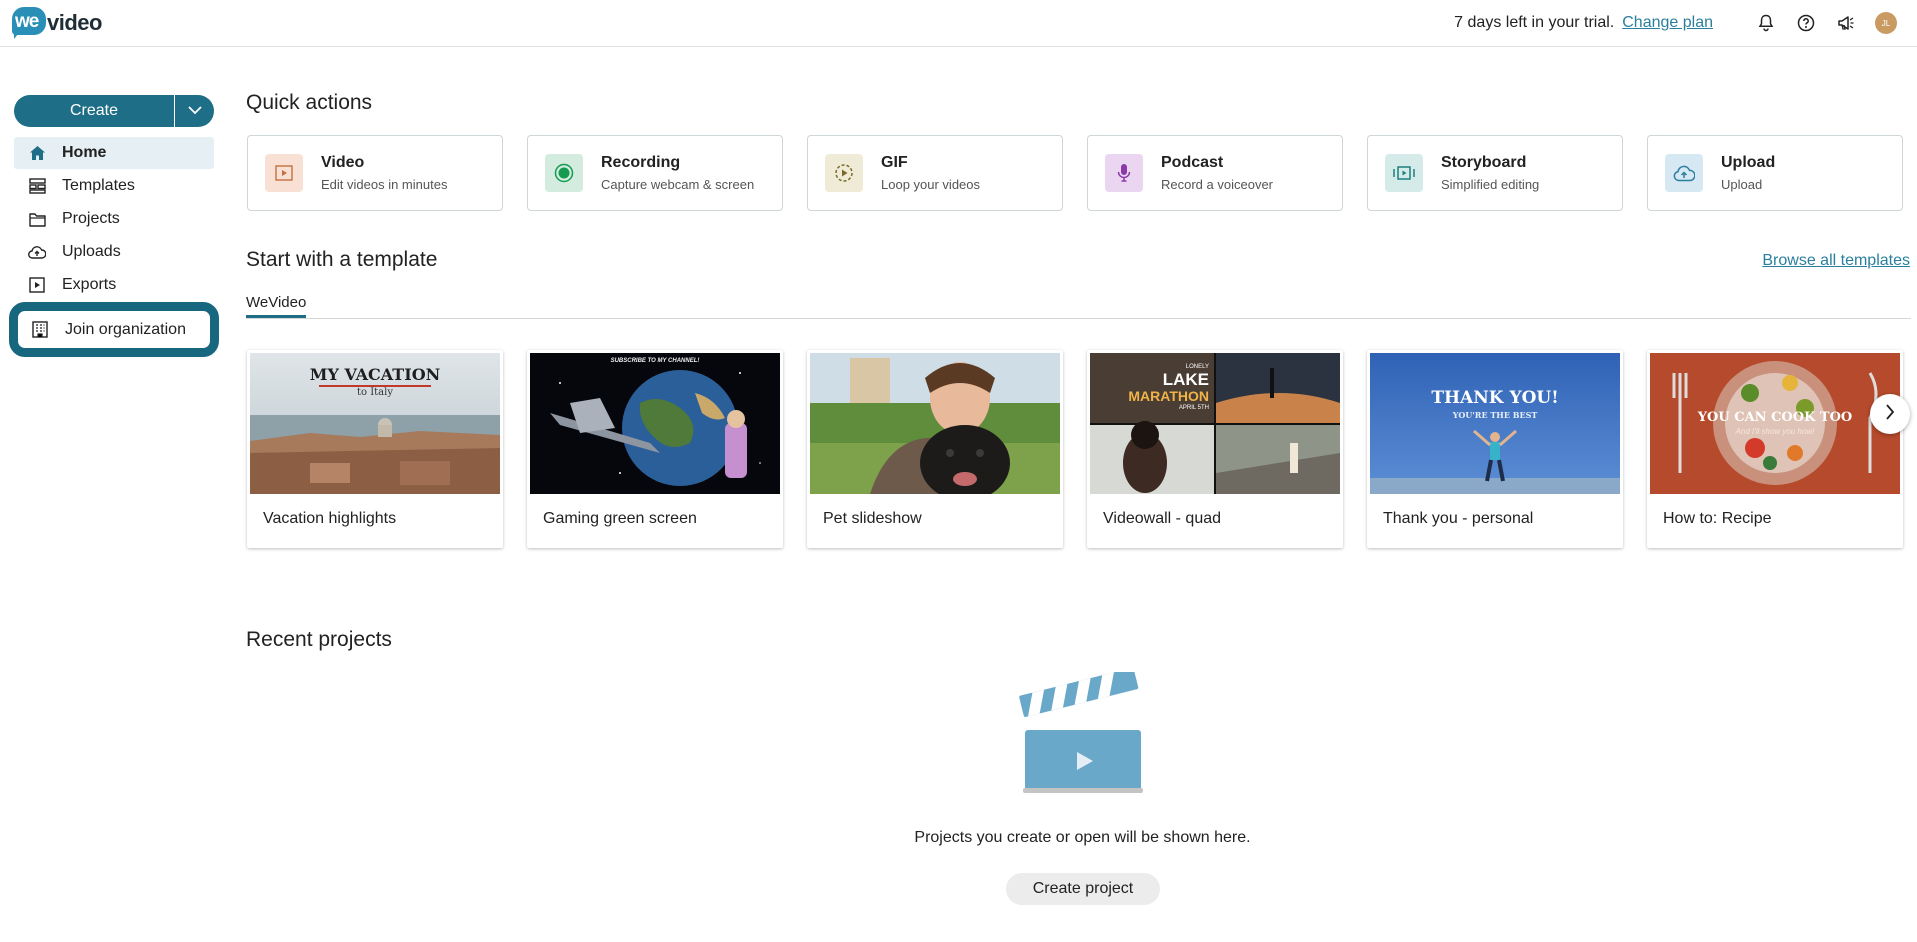 This screenshot has width=1917, height=942. I want to click on quick-action-title: Video, so click(343, 162).